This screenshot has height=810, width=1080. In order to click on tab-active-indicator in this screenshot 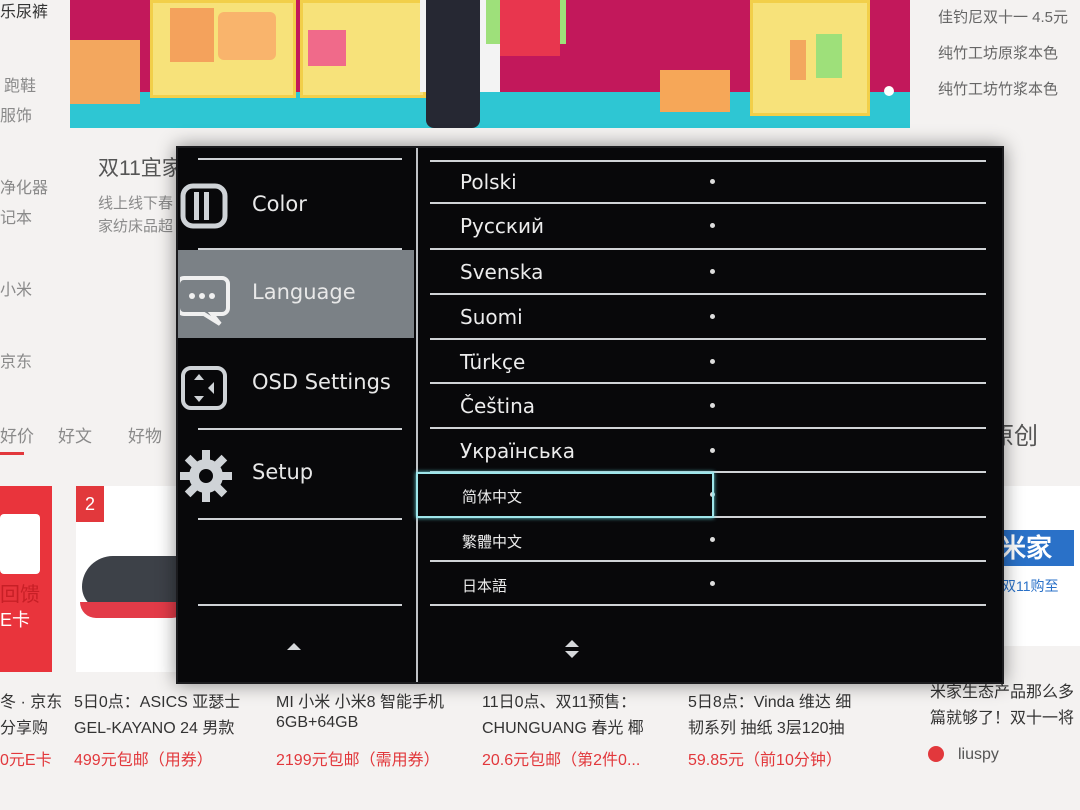, I will do `click(12, 453)`.